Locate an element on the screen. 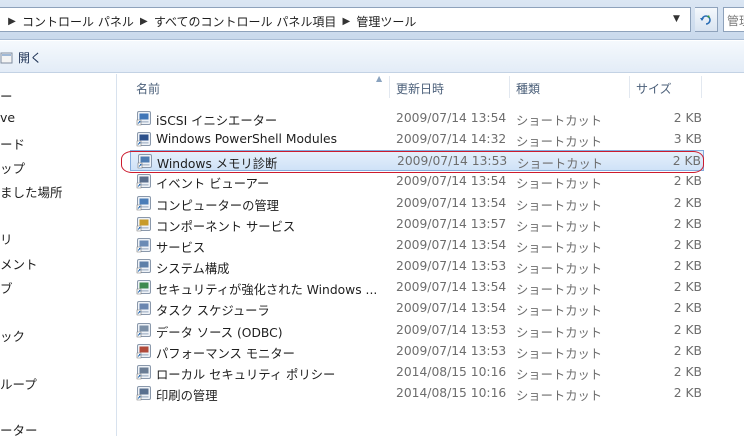 The image size is (744, 436). nav-item: ップ is located at coordinates (12, 167).